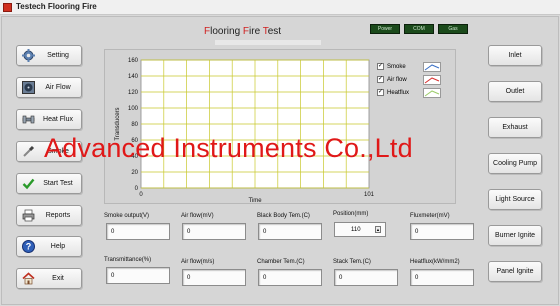  Describe the element at coordinates (515, 163) in the screenshot. I see `cooling-pump-button: Cooling Pump` at that location.